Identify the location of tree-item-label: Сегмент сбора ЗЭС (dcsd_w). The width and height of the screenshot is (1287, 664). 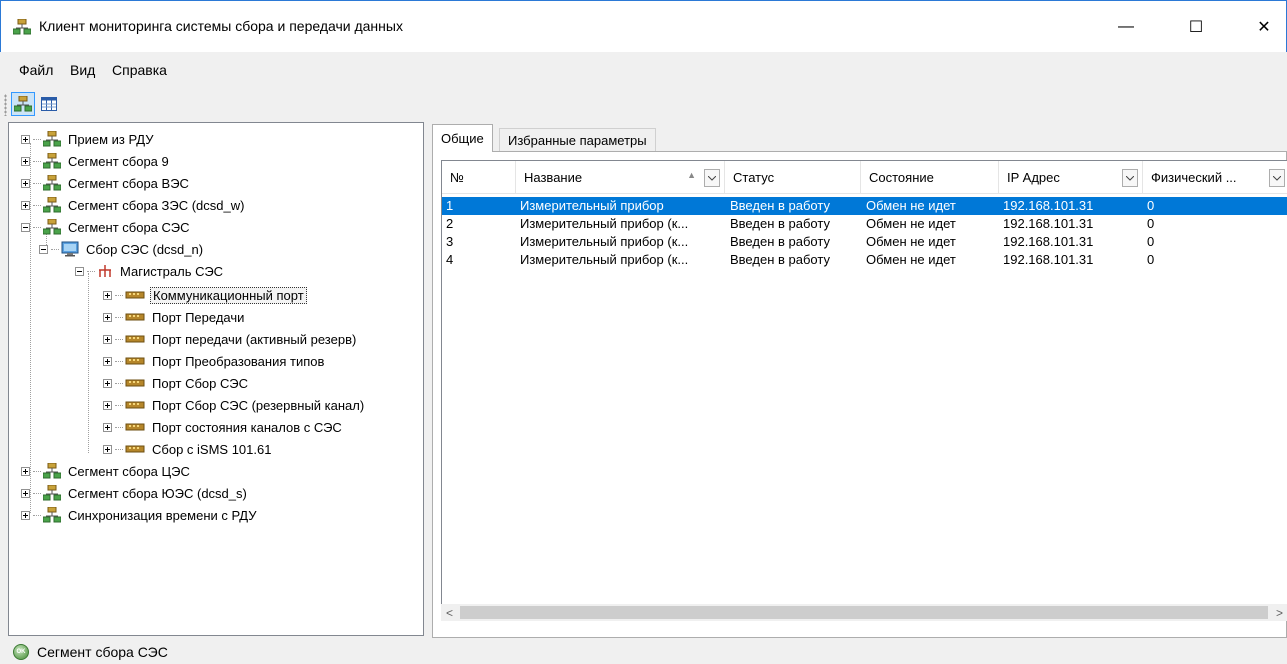
(156, 205).